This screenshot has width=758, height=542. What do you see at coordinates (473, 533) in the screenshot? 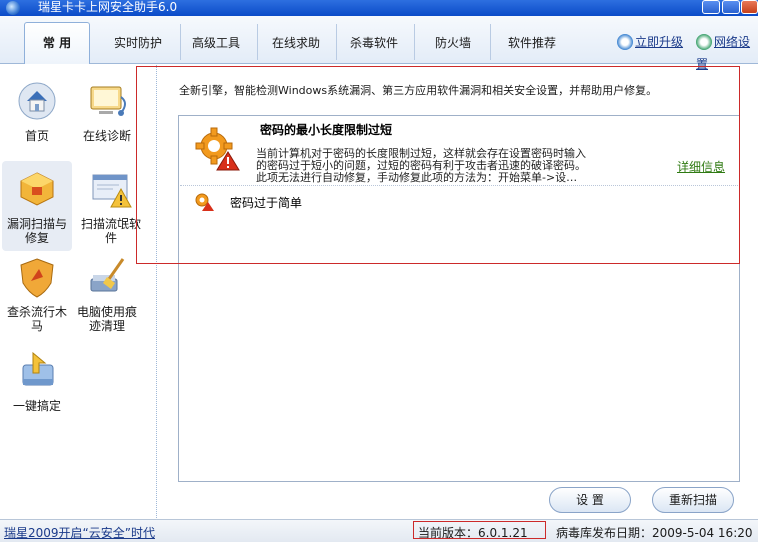
I see `current-version: 当前版本：6.0.1.21` at bounding box center [473, 533].